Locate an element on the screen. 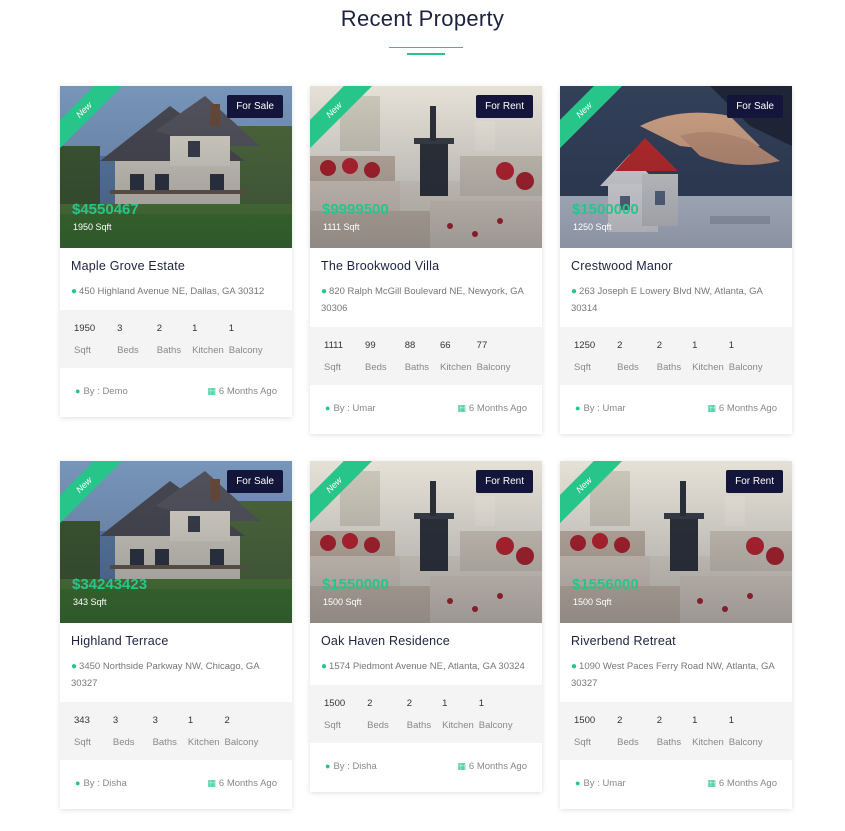  property-price: $4550467 is located at coordinates (105, 209).